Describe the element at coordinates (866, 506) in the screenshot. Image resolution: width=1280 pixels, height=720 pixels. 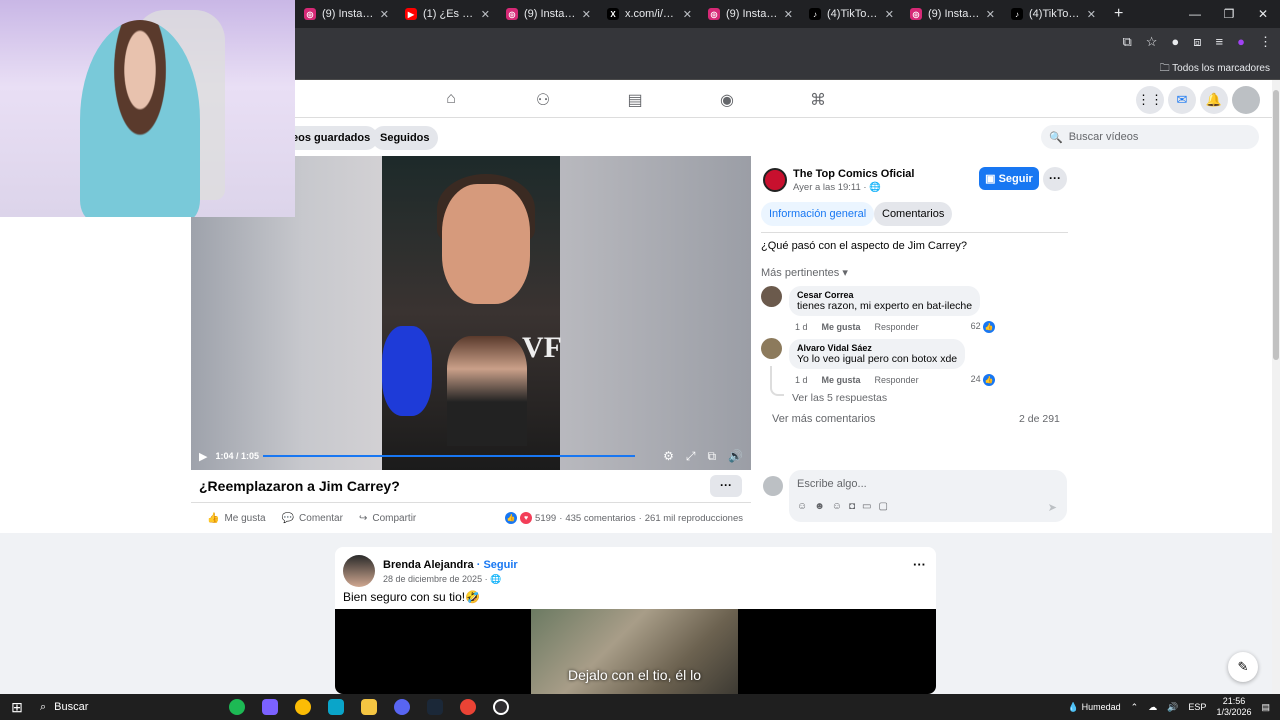
I see `gif-icon: ▭` at that location.